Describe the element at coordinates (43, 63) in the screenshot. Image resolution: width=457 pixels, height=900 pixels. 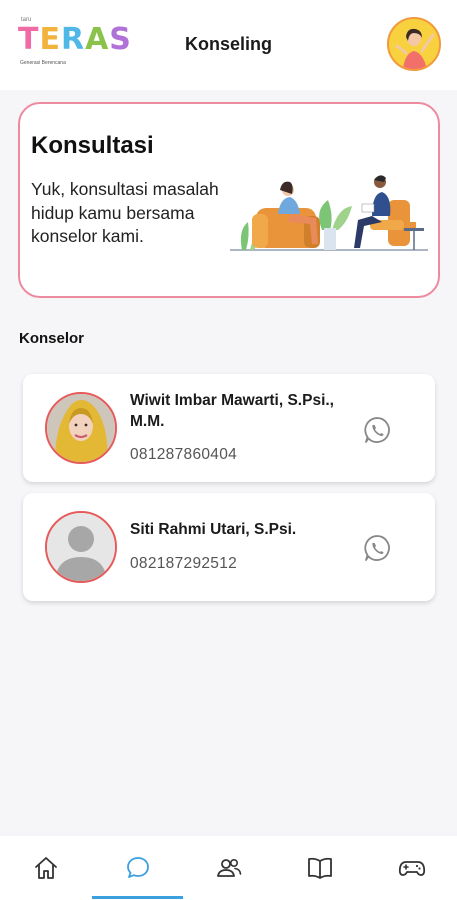
I see `logo-subtitle: Generasi Berencana` at that location.